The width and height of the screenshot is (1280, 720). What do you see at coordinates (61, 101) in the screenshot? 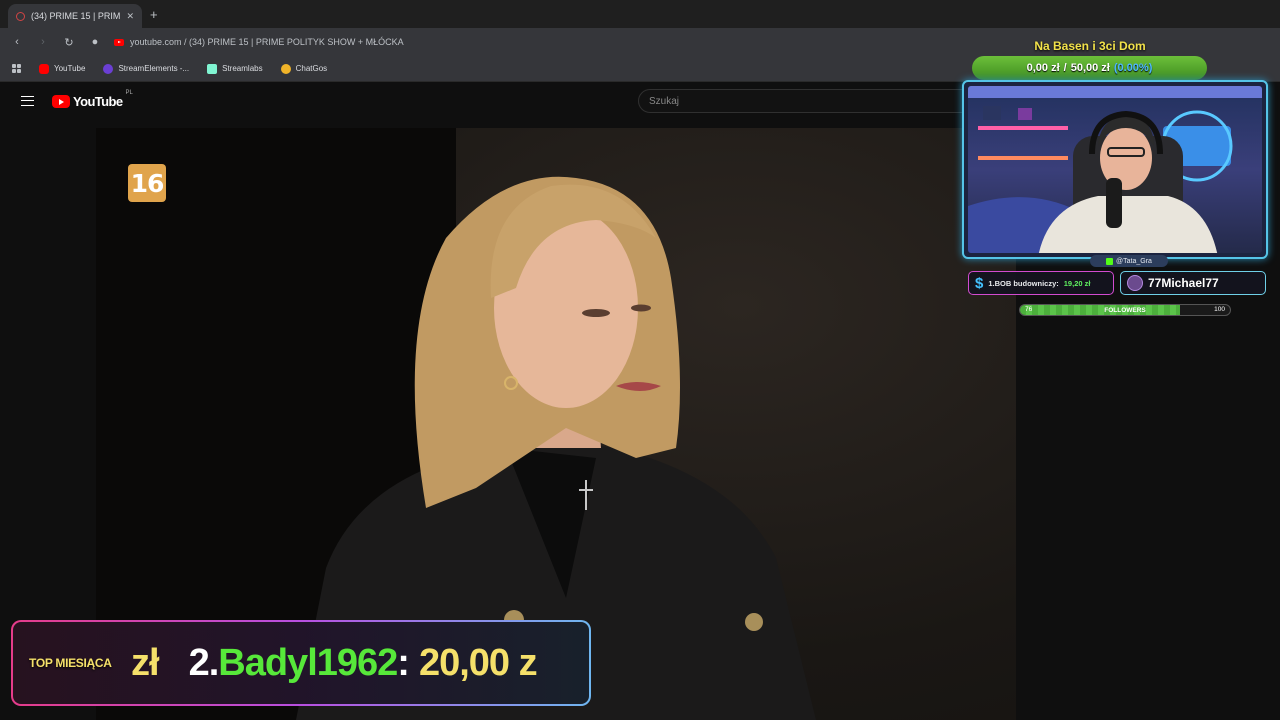
I see `youtube-play-icon` at bounding box center [61, 101].